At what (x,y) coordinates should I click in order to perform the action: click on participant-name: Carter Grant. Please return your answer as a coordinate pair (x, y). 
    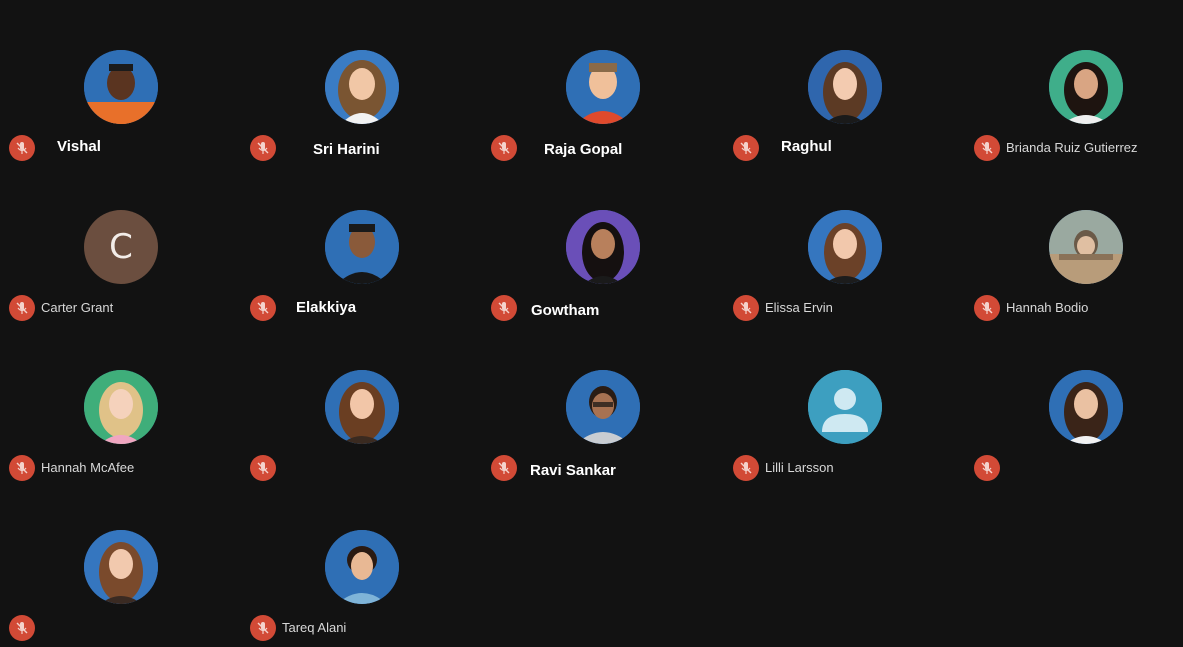
    Looking at the image, I should click on (77, 307).